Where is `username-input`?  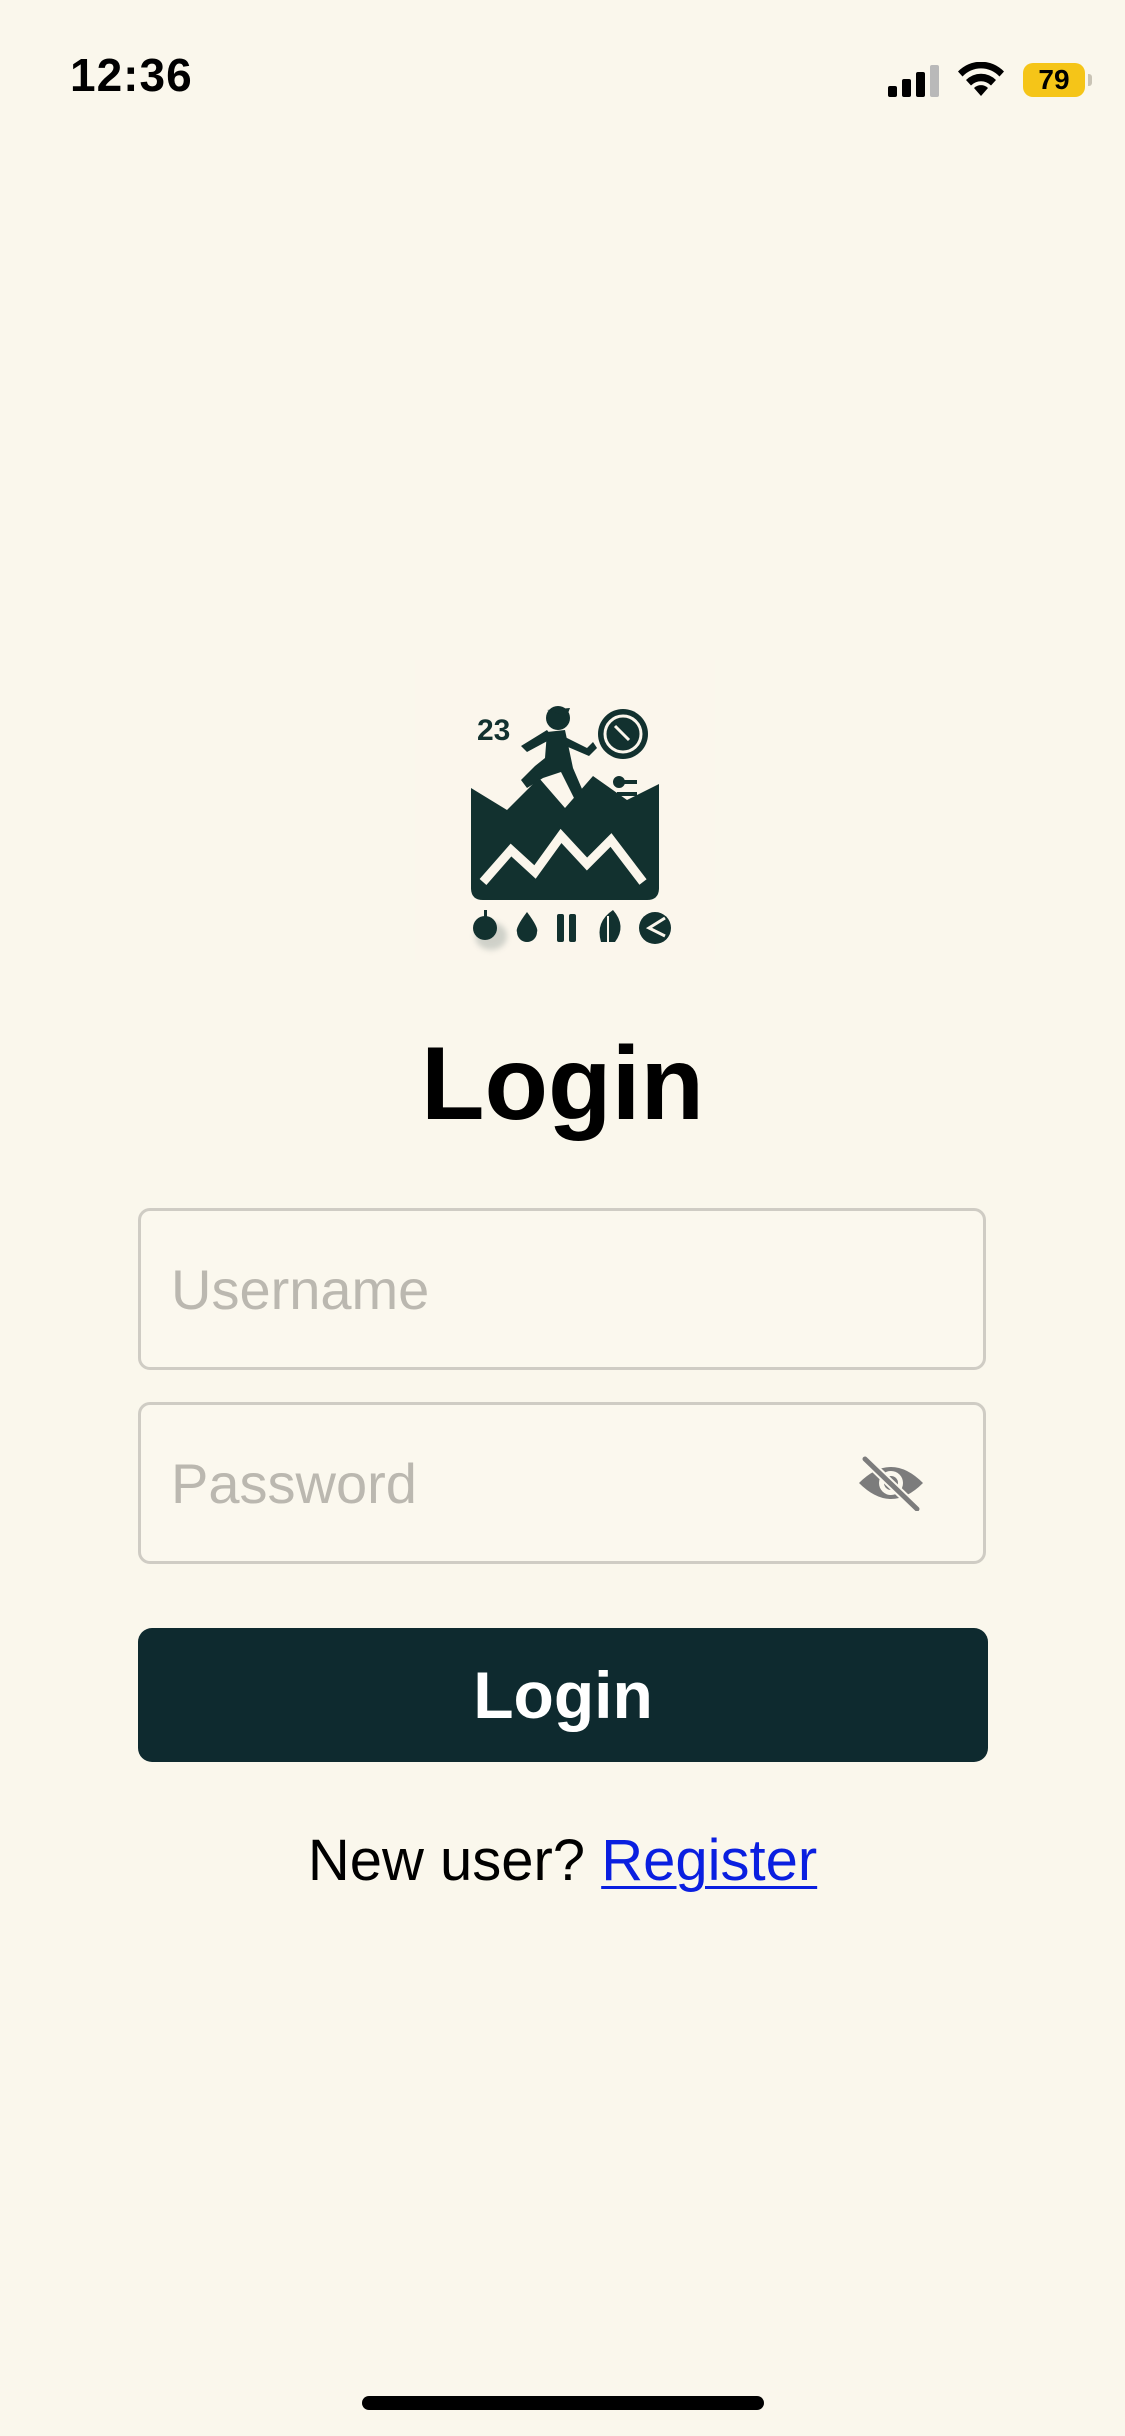 username-input is located at coordinates (521, 1289).